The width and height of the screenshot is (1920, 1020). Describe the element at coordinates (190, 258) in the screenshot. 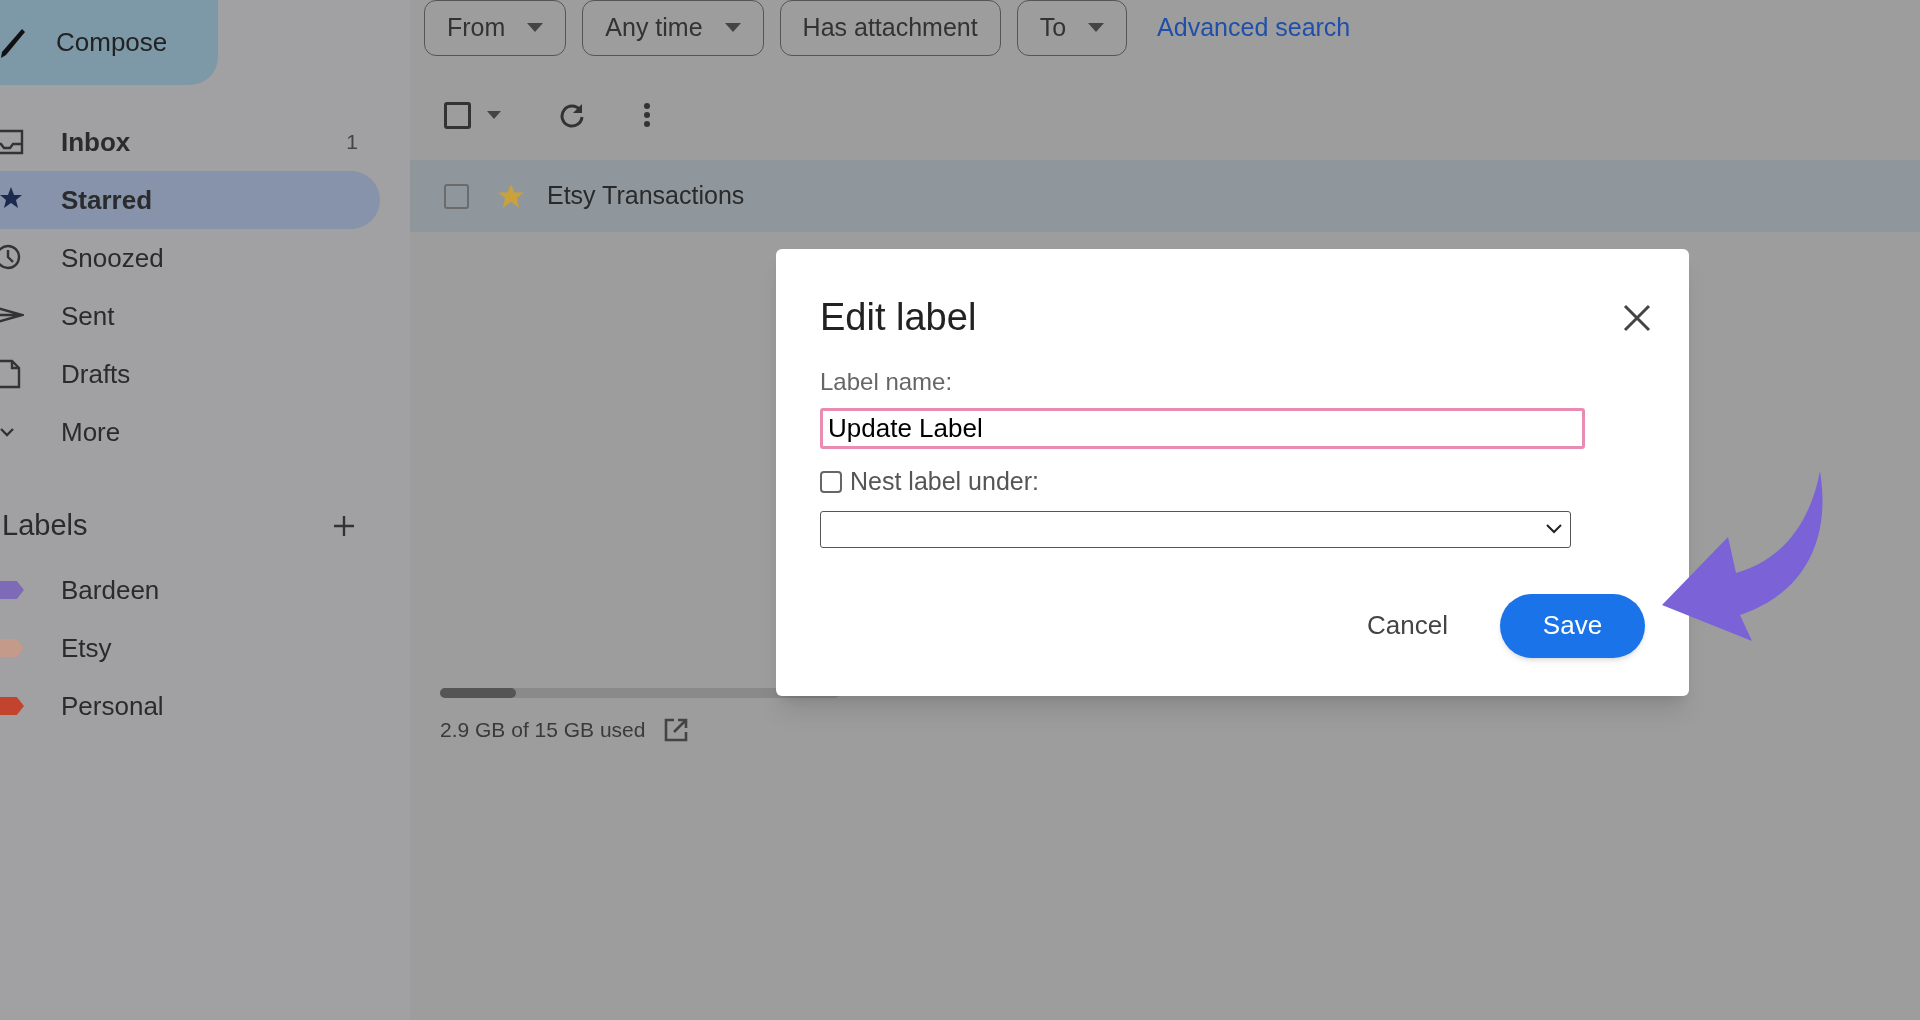

I see `sidebar-item: Snoozed` at that location.